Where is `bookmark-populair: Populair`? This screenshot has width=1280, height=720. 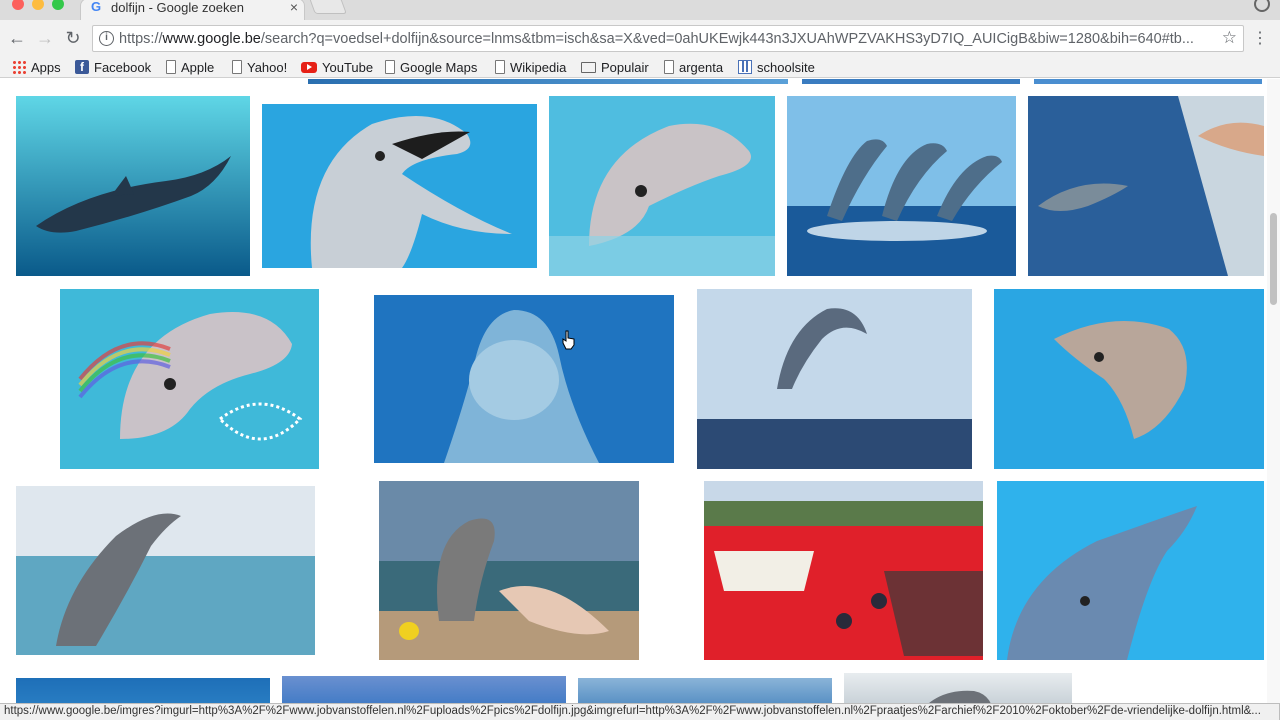 bookmark-populair: Populair is located at coordinates (615, 67).